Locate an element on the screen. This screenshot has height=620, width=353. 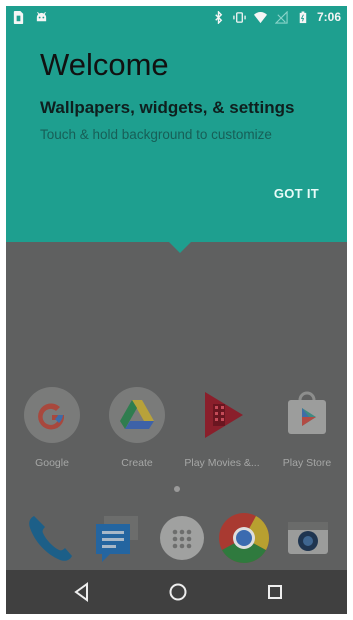
vibrate-icon is located at coordinates (239, 17).